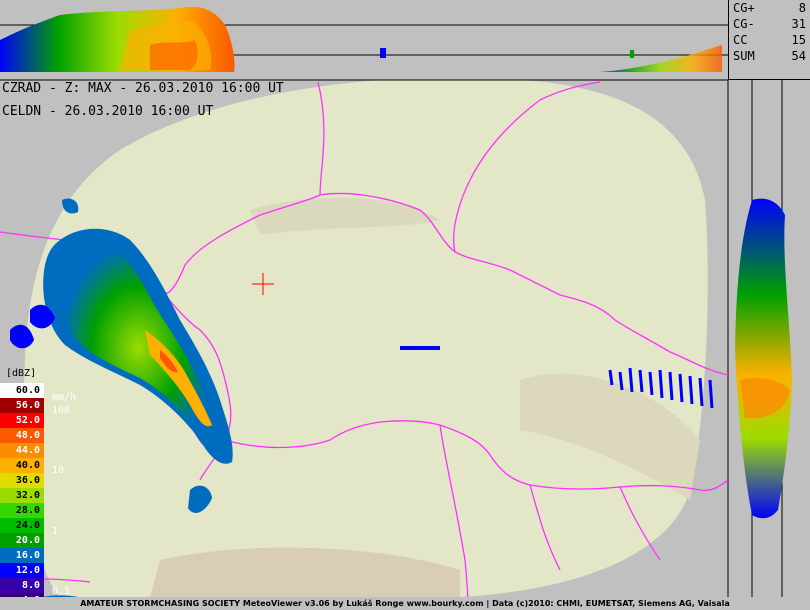 The image size is (810, 610). What do you see at coordinates (22, 405) in the screenshot?
I see `legend-level: 56.0` at bounding box center [22, 405].